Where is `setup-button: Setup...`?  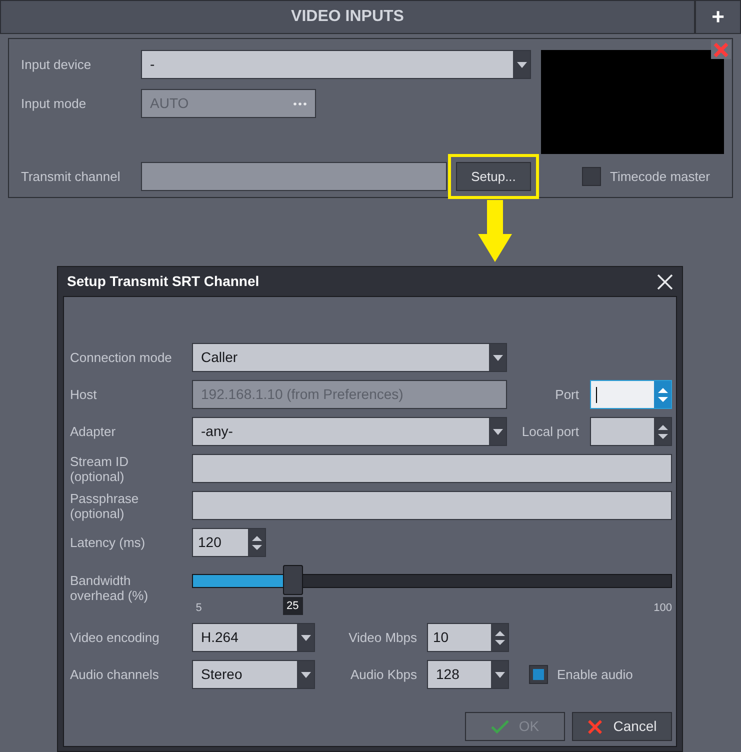
setup-button: Setup... is located at coordinates (493, 176).